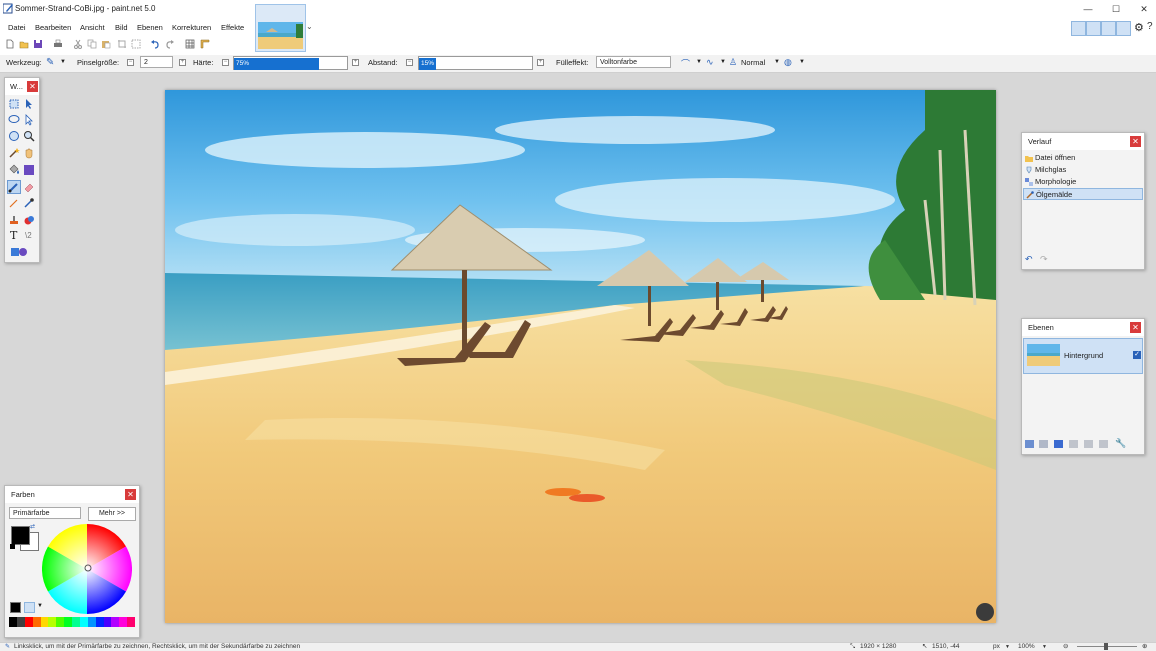 The image size is (1156, 651). I want to click on tool-chevron-down-icon: ▼, so click(63, 62).